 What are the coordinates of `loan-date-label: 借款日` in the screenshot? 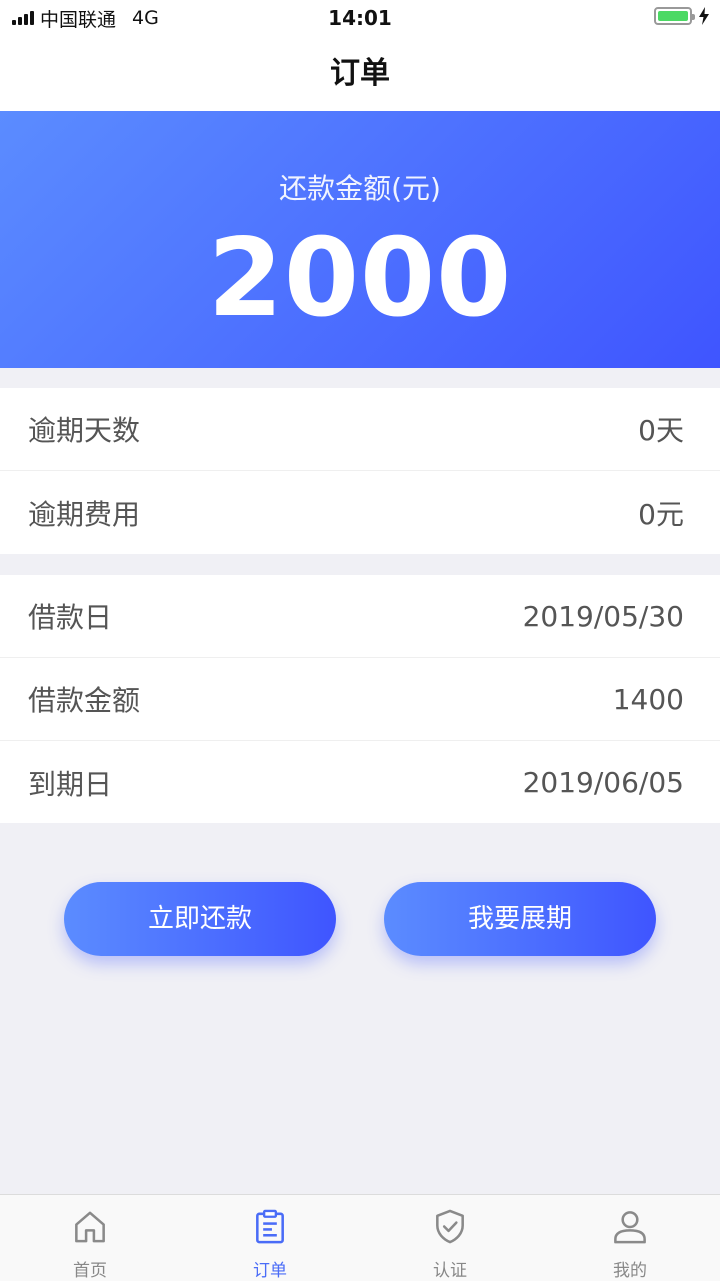 It's located at (70, 617).